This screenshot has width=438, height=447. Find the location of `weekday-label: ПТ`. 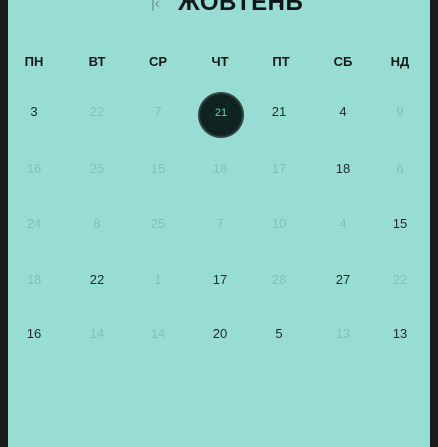

weekday-label: ПТ is located at coordinates (281, 61).